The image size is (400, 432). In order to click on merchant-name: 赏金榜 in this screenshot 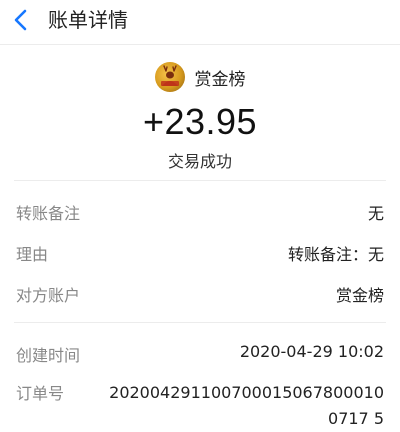, I will do `click(220, 79)`.